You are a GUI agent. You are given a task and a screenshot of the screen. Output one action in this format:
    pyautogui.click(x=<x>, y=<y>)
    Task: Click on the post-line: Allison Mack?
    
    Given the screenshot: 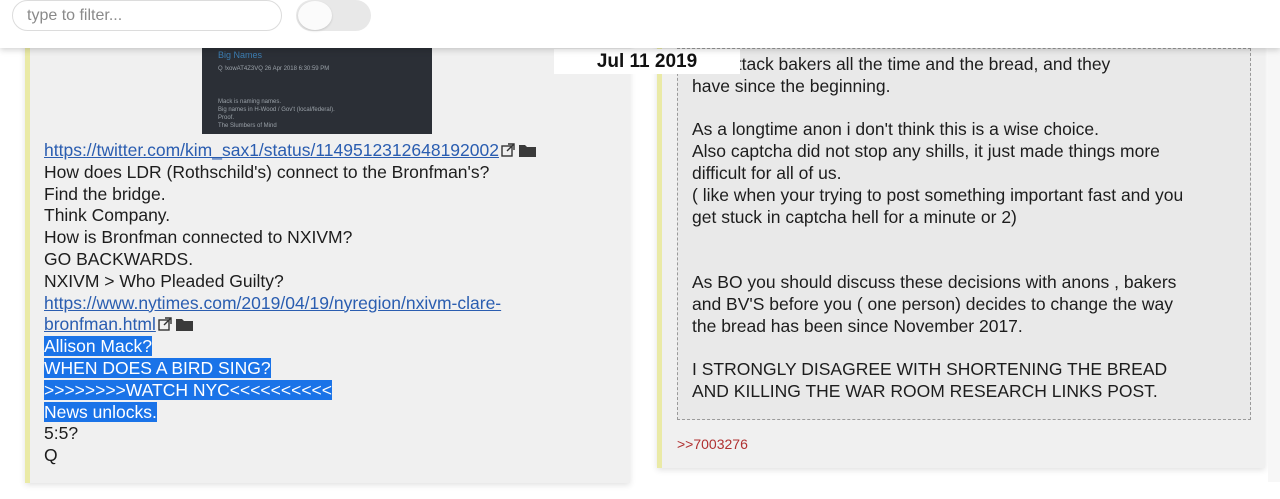 What is the action you would take?
    pyautogui.click(x=331, y=347)
    